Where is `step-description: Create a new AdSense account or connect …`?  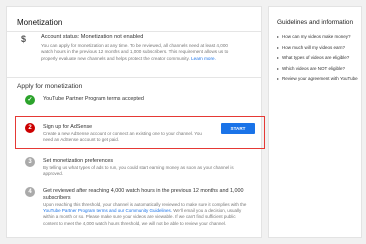
step-description: Create a new AdSense account or connect … is located at coordinates (122, 137).